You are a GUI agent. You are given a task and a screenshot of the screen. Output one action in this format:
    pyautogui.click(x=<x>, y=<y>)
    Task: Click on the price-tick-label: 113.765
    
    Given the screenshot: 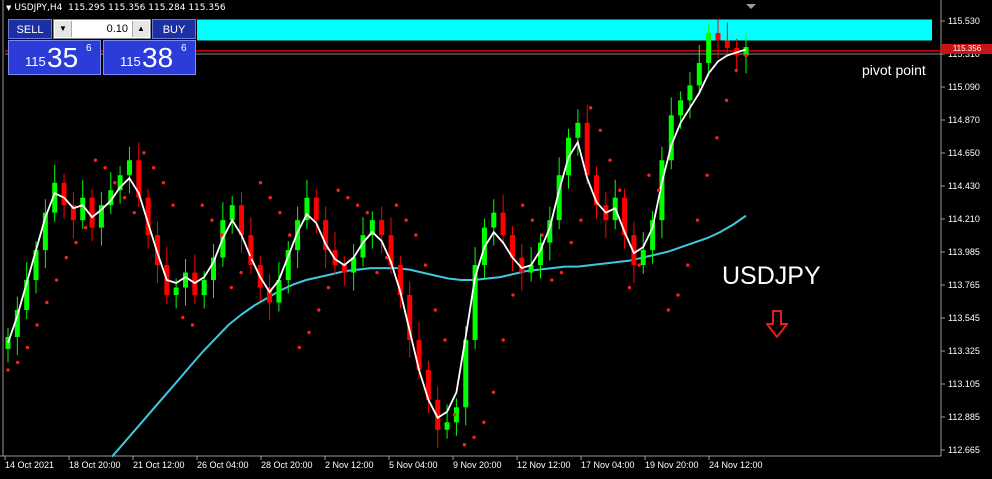 What is the action you would take?
    pyautogui.click(x=964, y=285)
    